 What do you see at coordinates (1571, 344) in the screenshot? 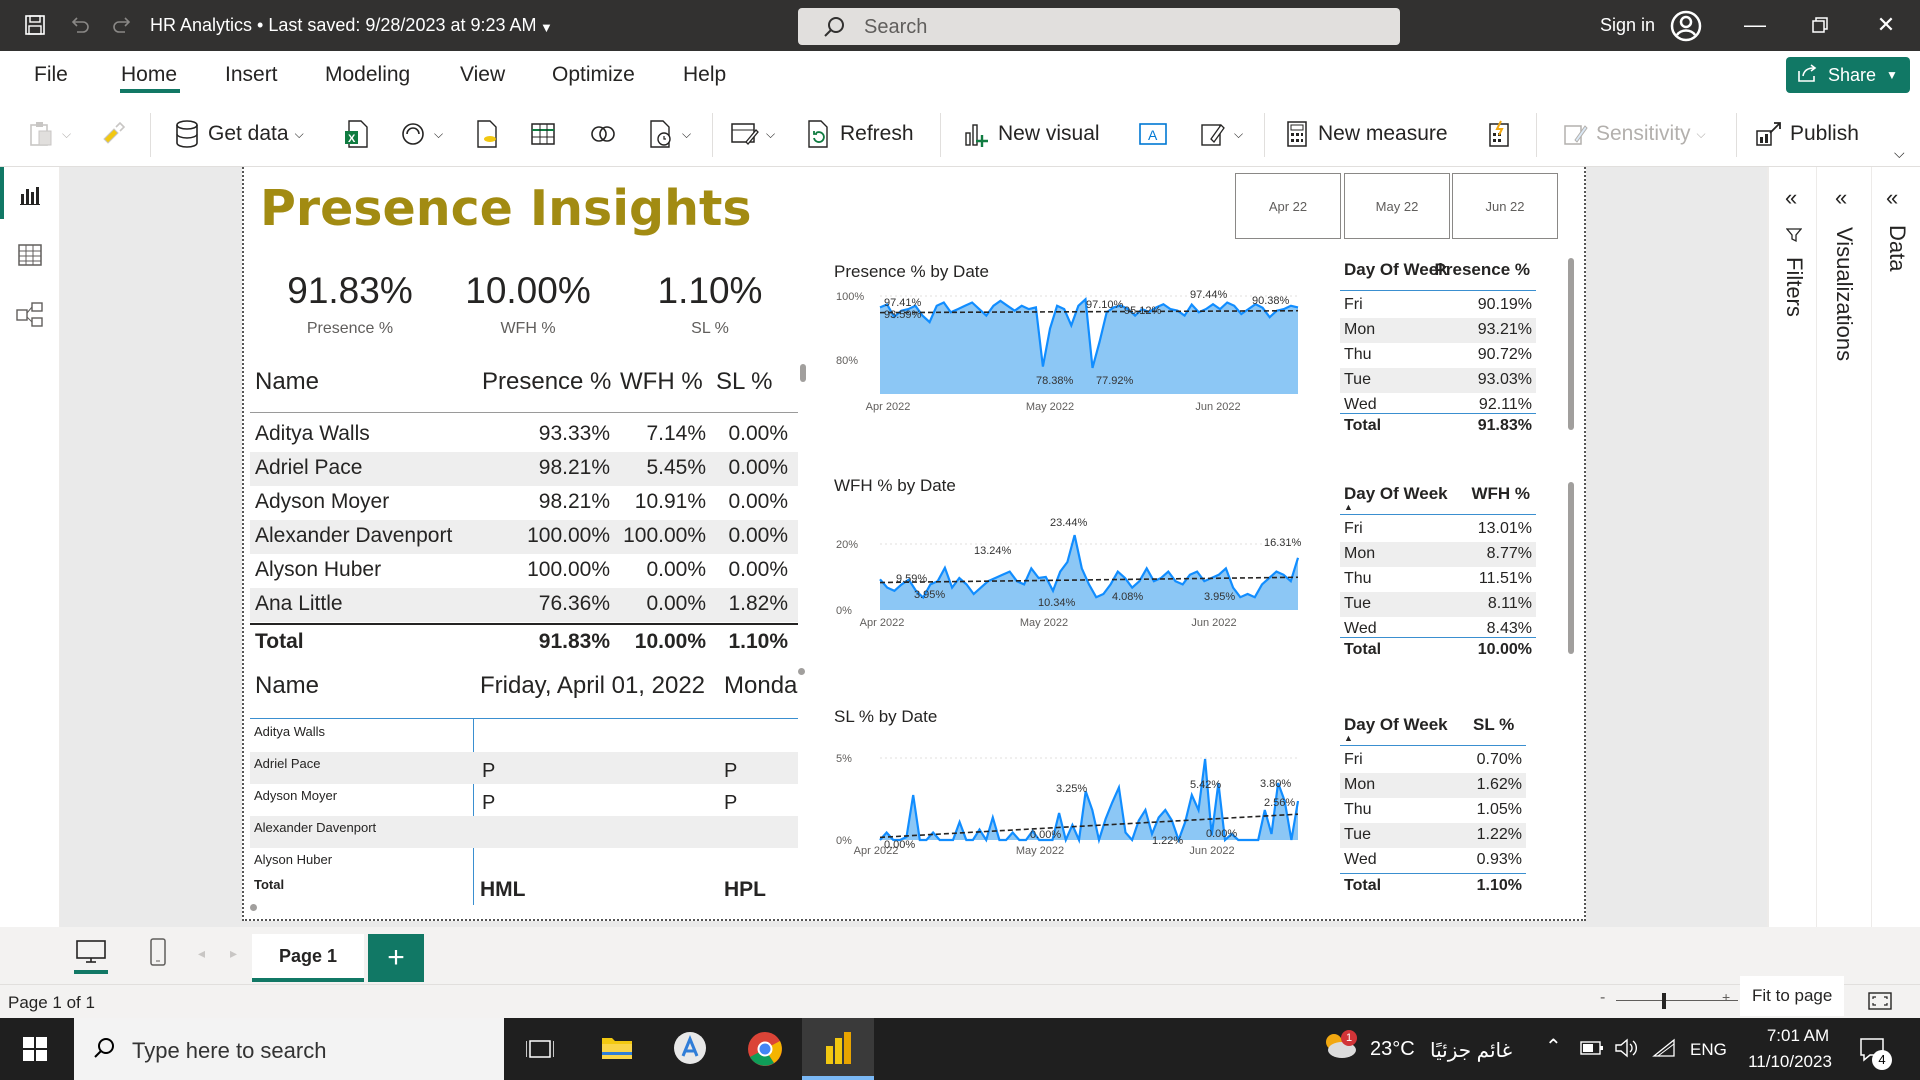
I see `dow-presence-scrollbar` at bounding box center [1571, 344].